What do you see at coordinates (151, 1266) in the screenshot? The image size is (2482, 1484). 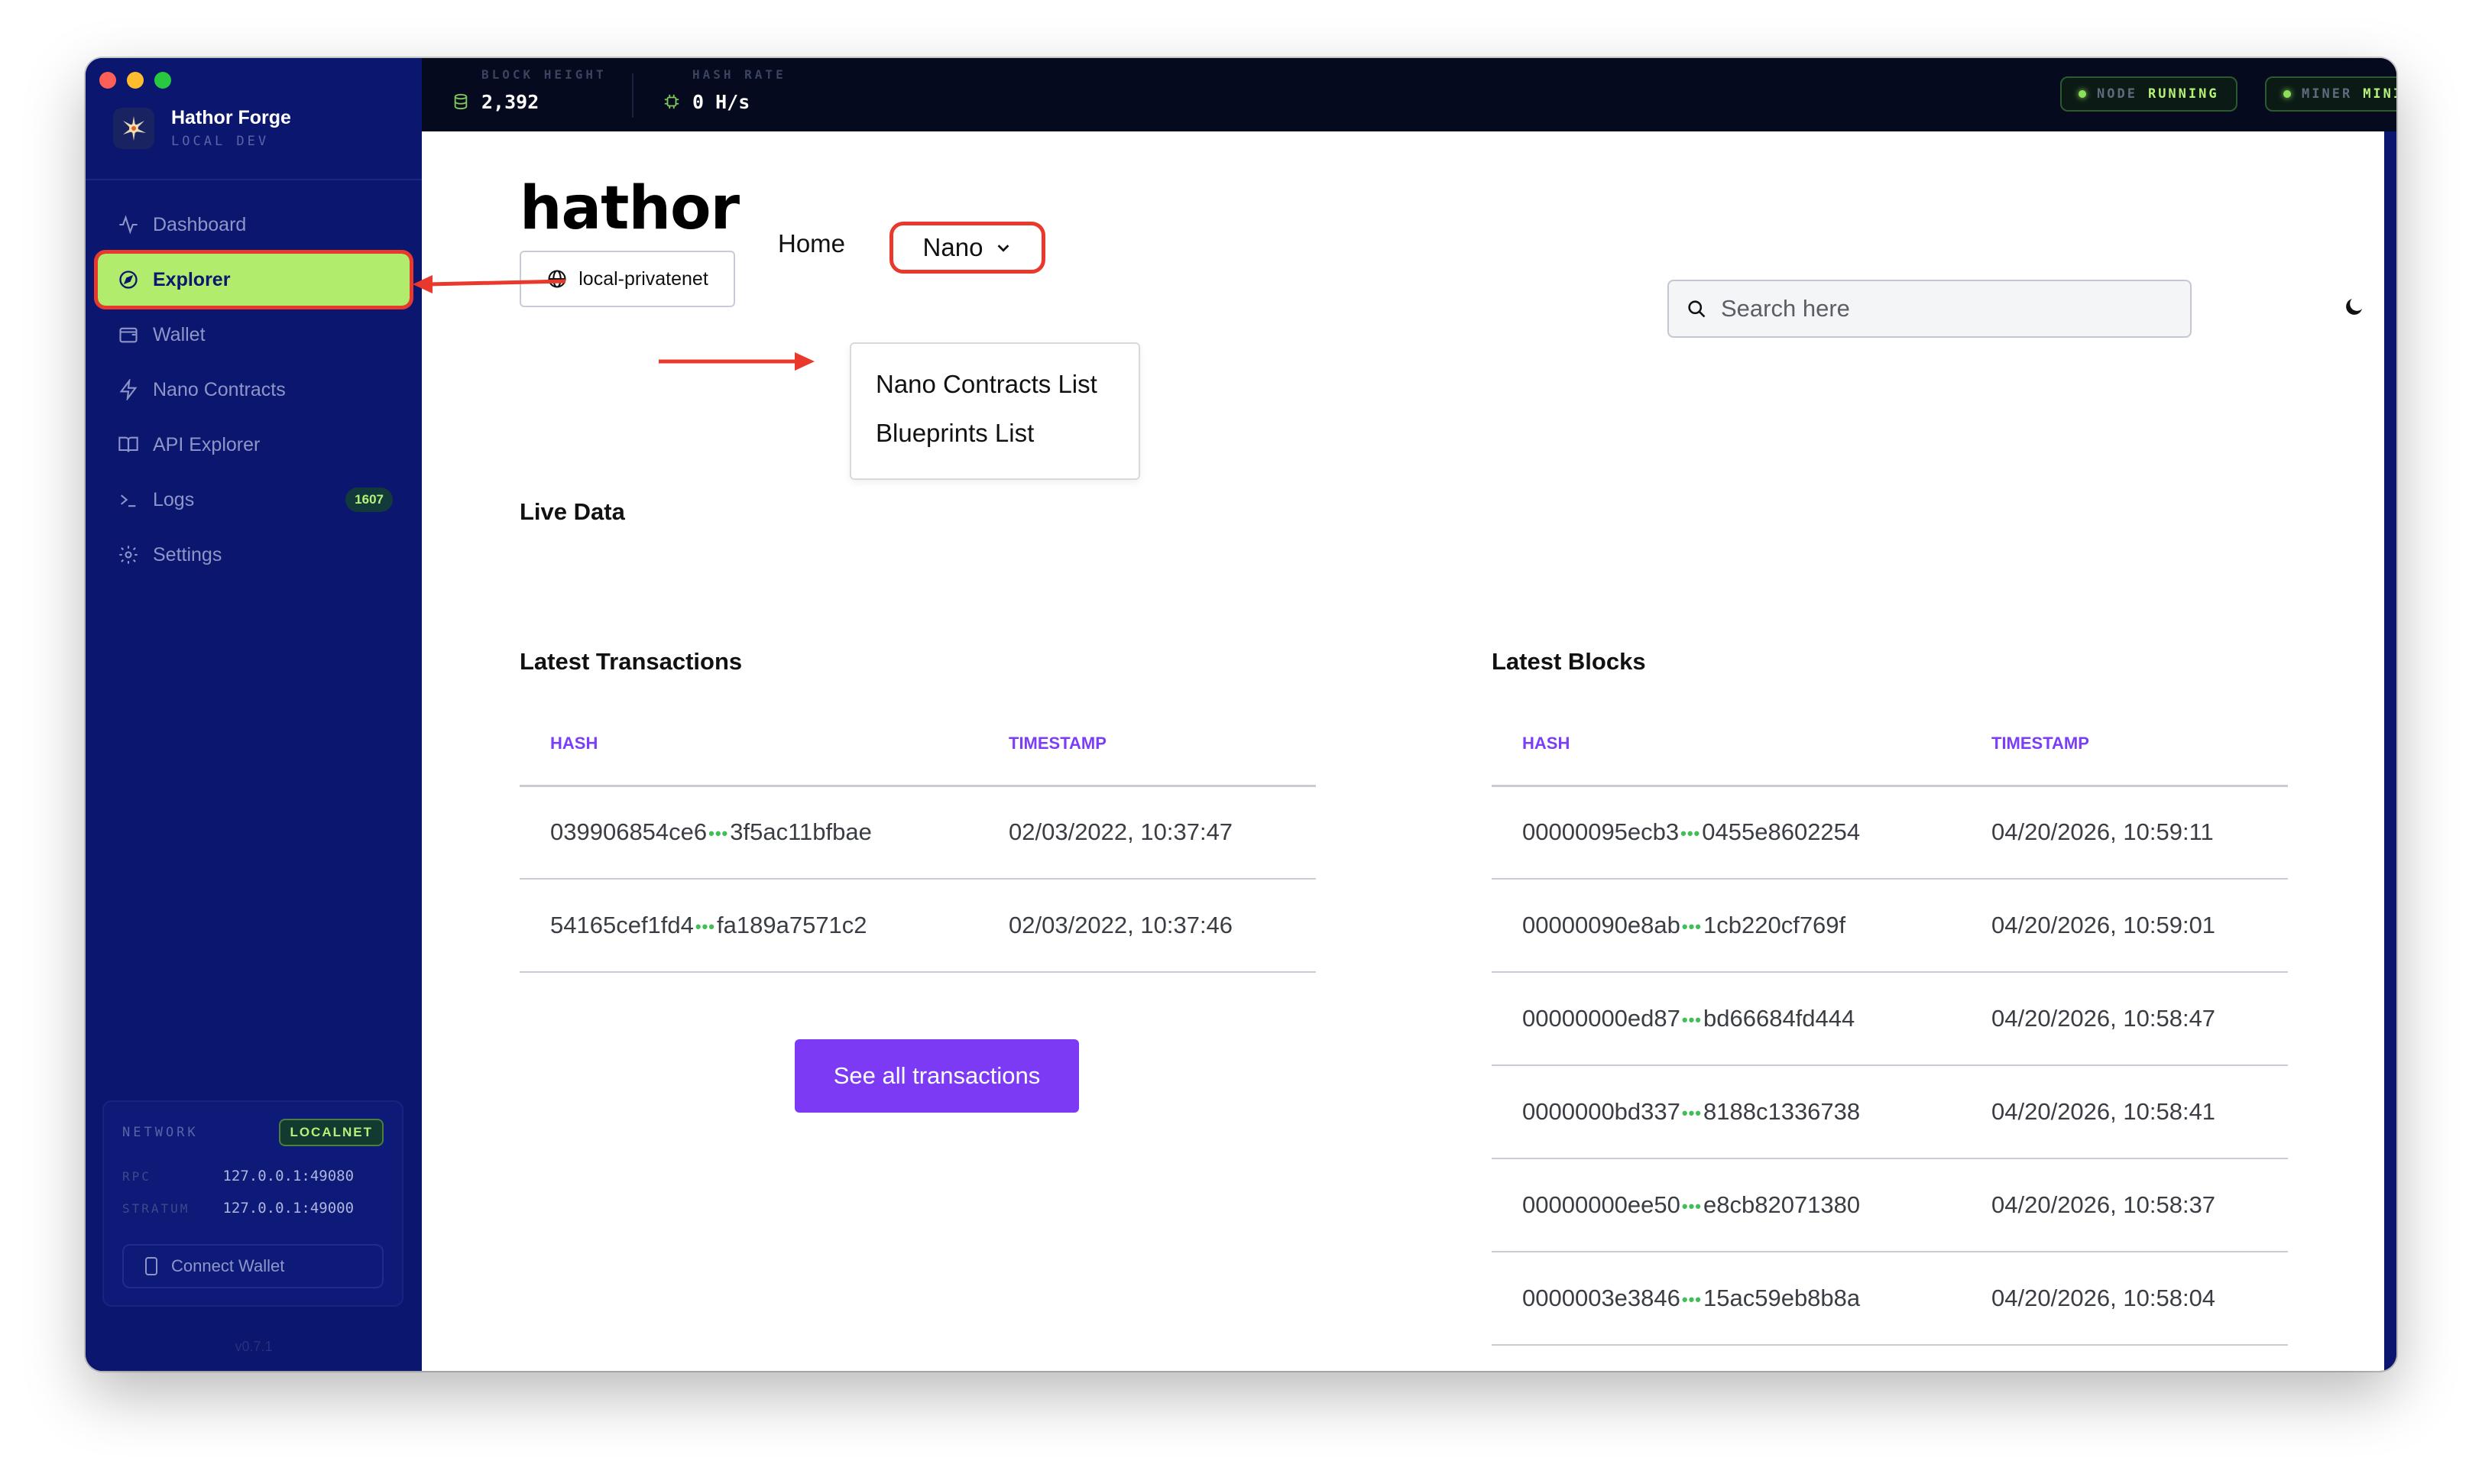 I see `phone-icon` at bounding box center [151, 1266].